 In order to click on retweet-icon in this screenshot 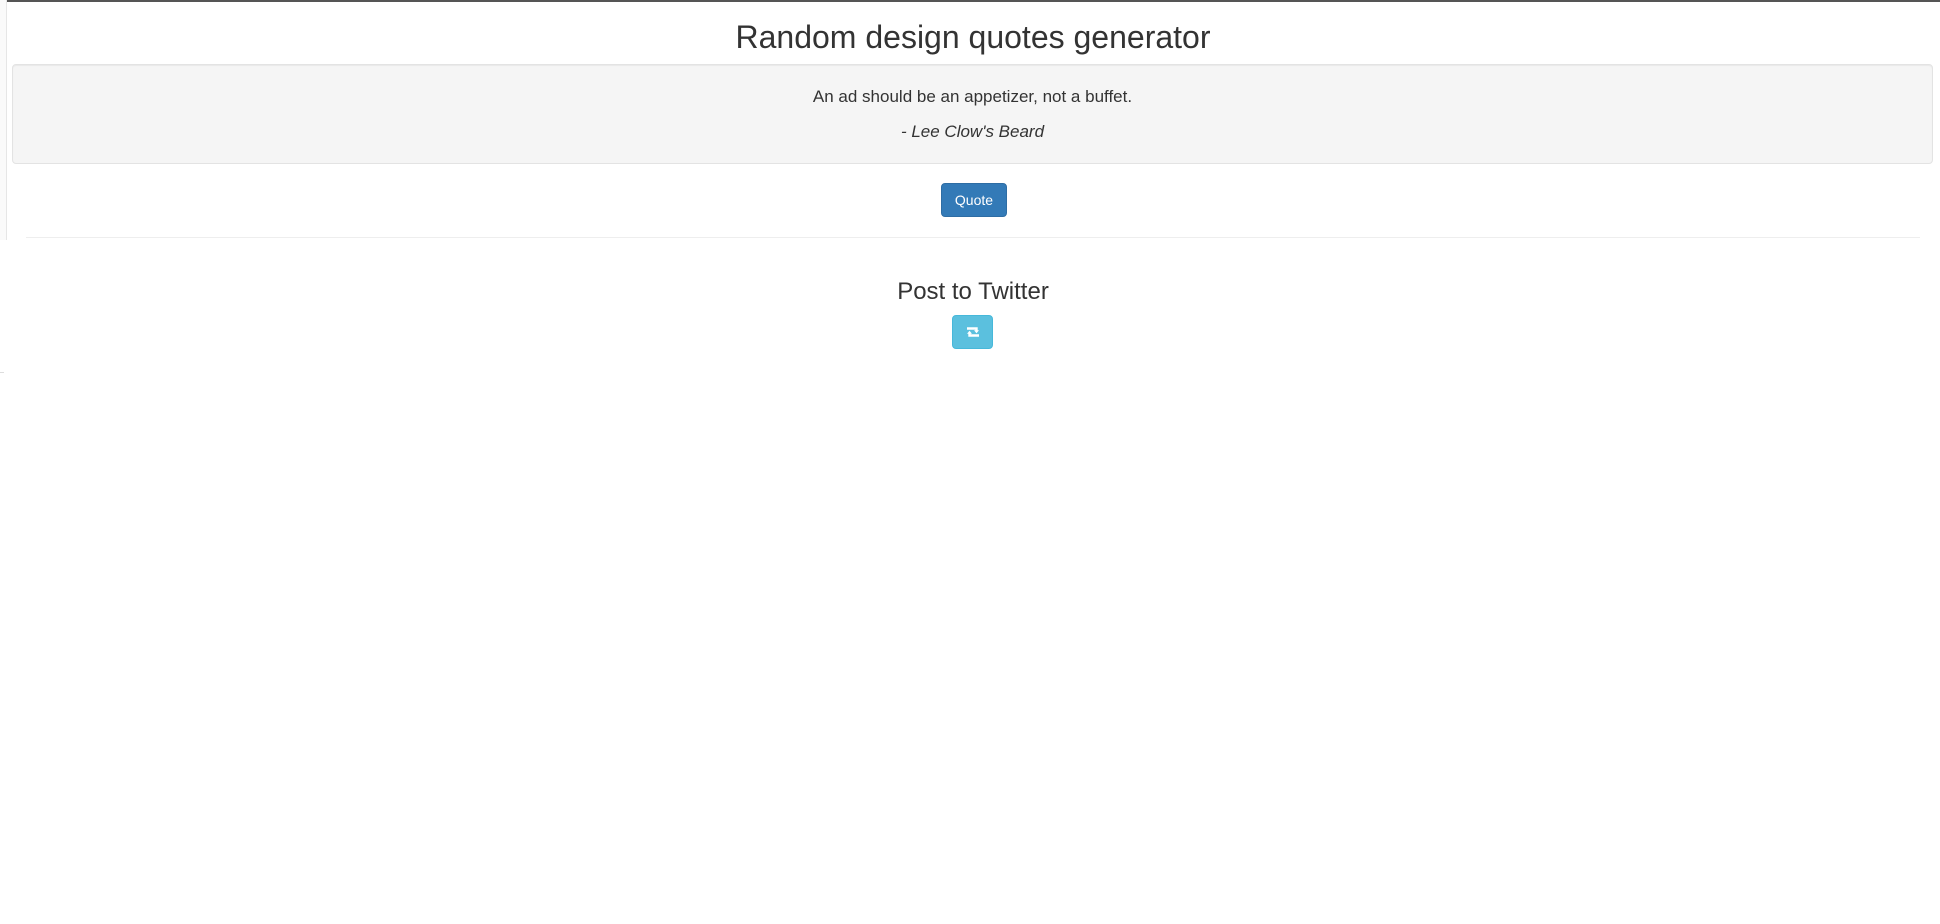, I will do `click(972, 332)`.